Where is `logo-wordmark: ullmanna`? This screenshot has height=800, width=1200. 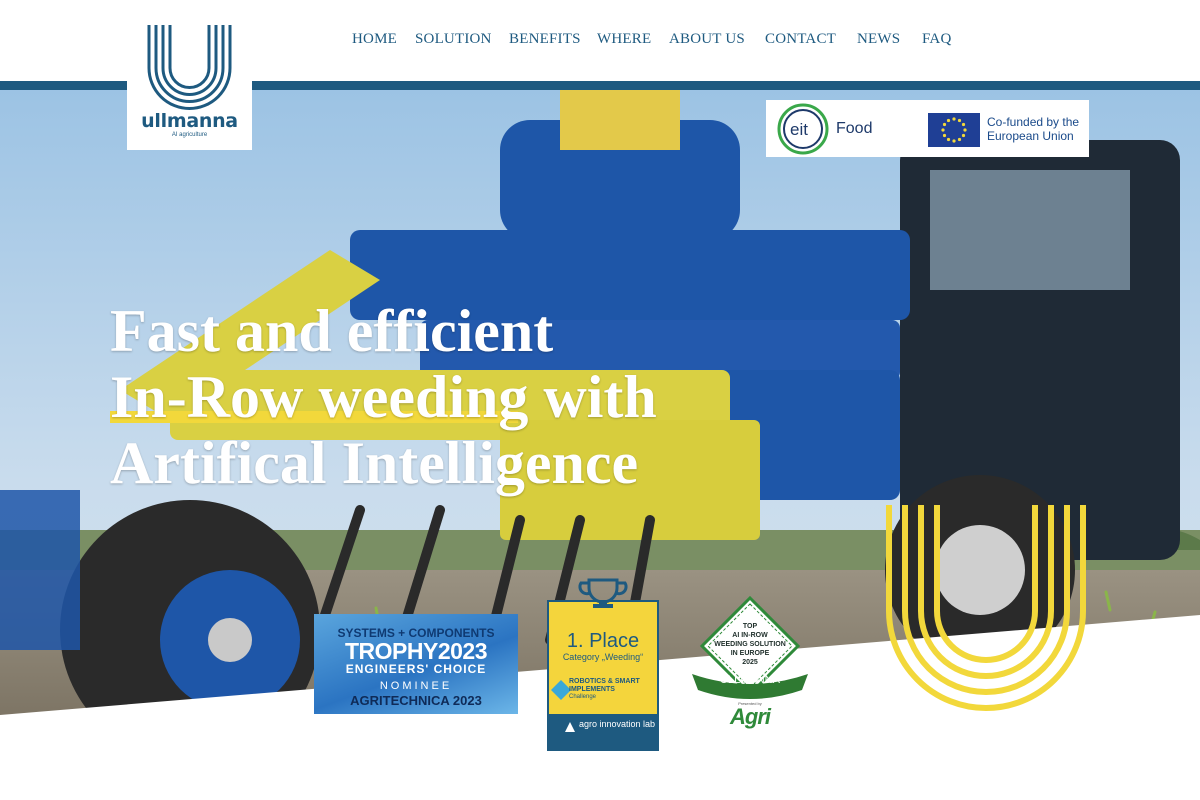
logo-wordmark: ullmanna is located at coordinates (189, 121).